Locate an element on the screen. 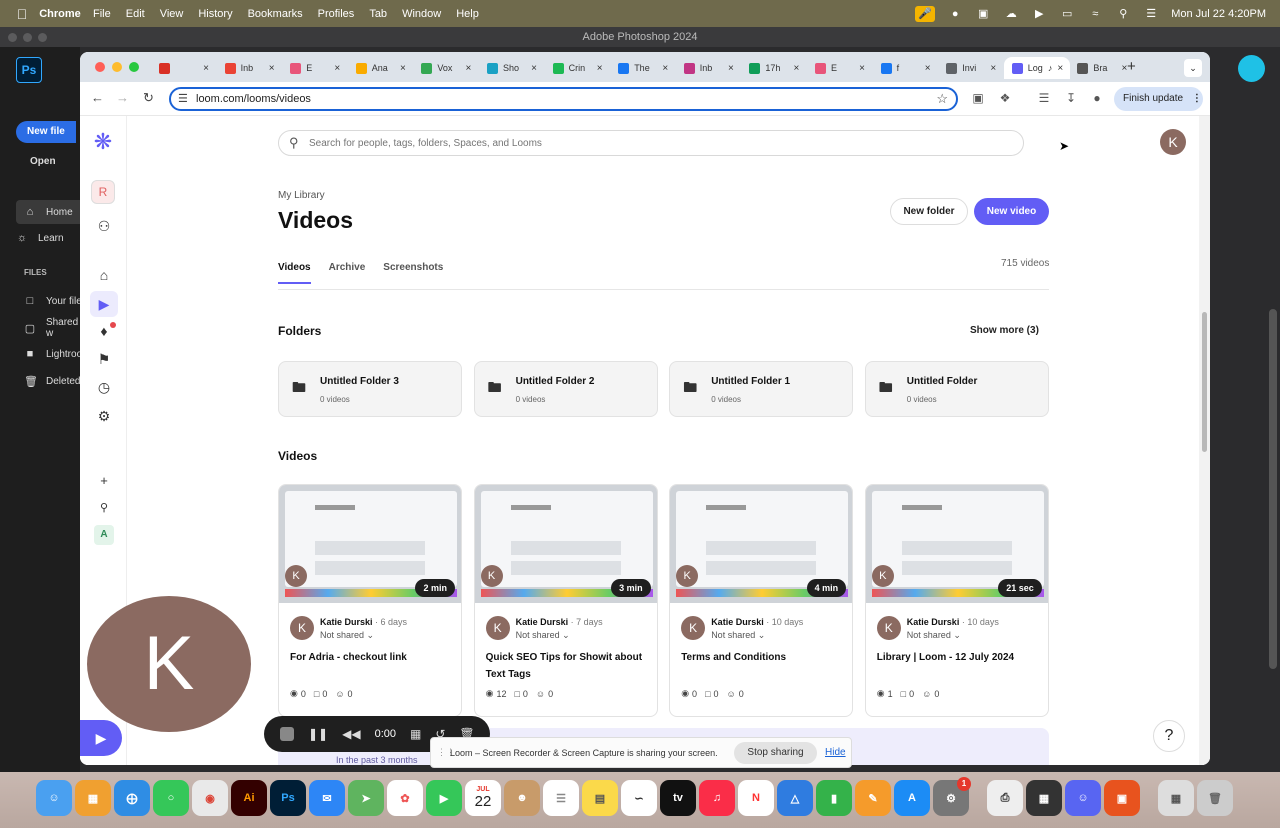 Image resolution: width=1280 pixels, height=828 pixels. browser-tab: E × is located at coordinates (315, 68).